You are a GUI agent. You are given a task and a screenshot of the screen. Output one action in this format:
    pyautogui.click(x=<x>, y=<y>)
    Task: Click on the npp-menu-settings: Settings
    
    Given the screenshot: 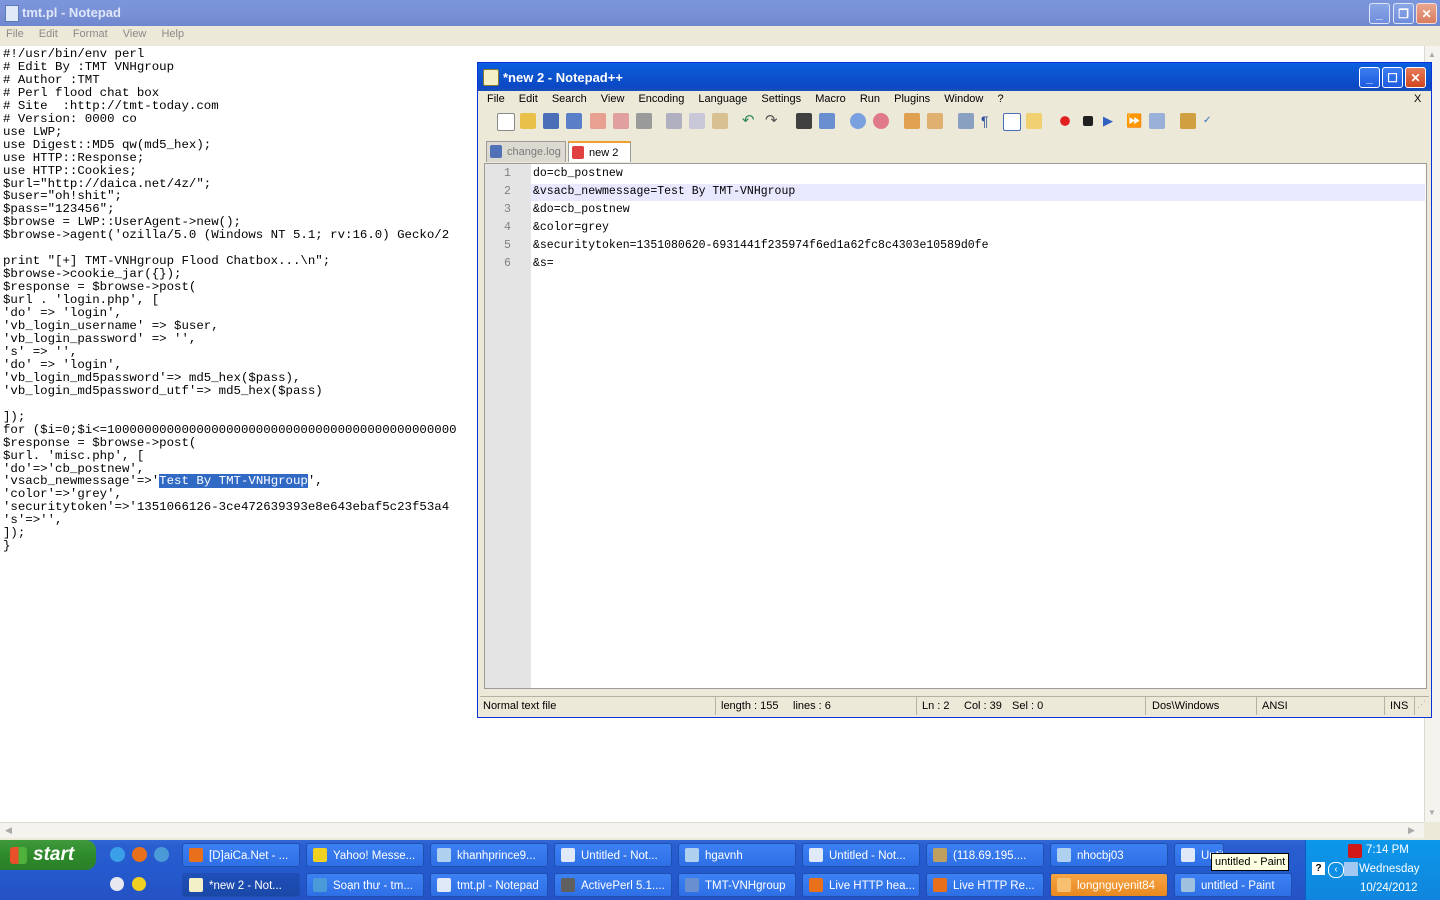 What is the action you would take?
    pyautogui.click(x=781, y=99)
    